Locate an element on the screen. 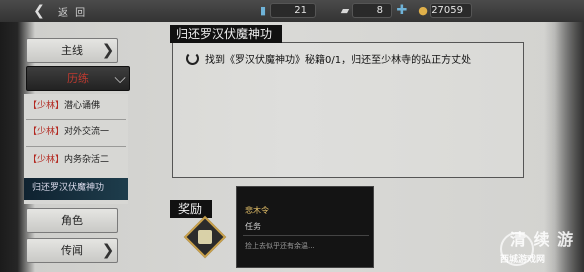 Image resolution: width=584 pixels, height=272 pixels. tab-rumors-label: 传闻 is located at coordinates (72, 250).